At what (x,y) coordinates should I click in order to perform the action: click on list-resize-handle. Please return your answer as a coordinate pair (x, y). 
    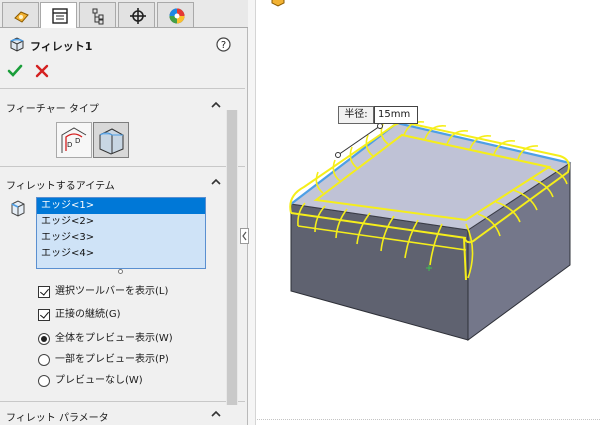
    Looking at the image, I should click on (120, 271).